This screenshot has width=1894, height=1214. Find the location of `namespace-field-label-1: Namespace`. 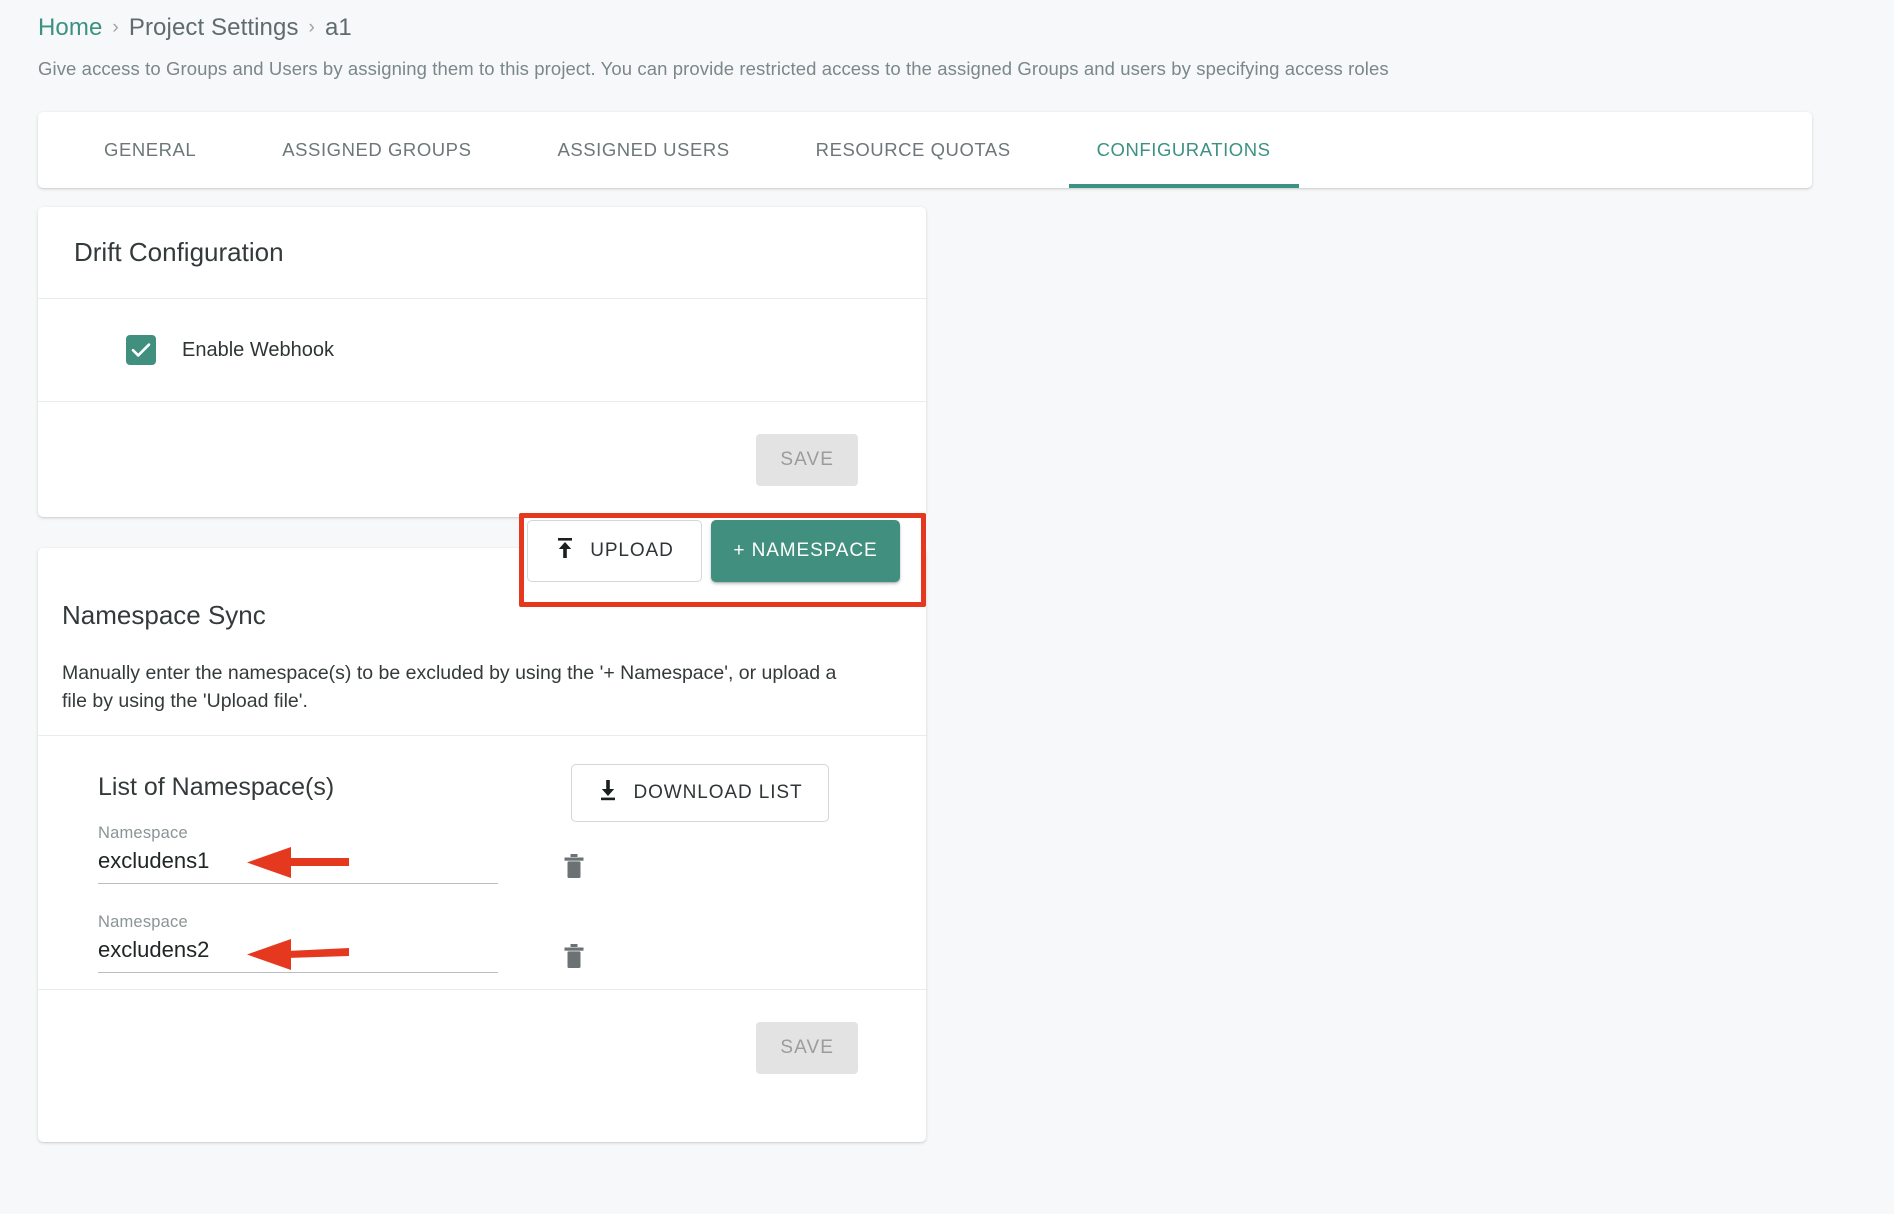

namespace-field-label-1: Namespace is located at coordinates (143, 833).